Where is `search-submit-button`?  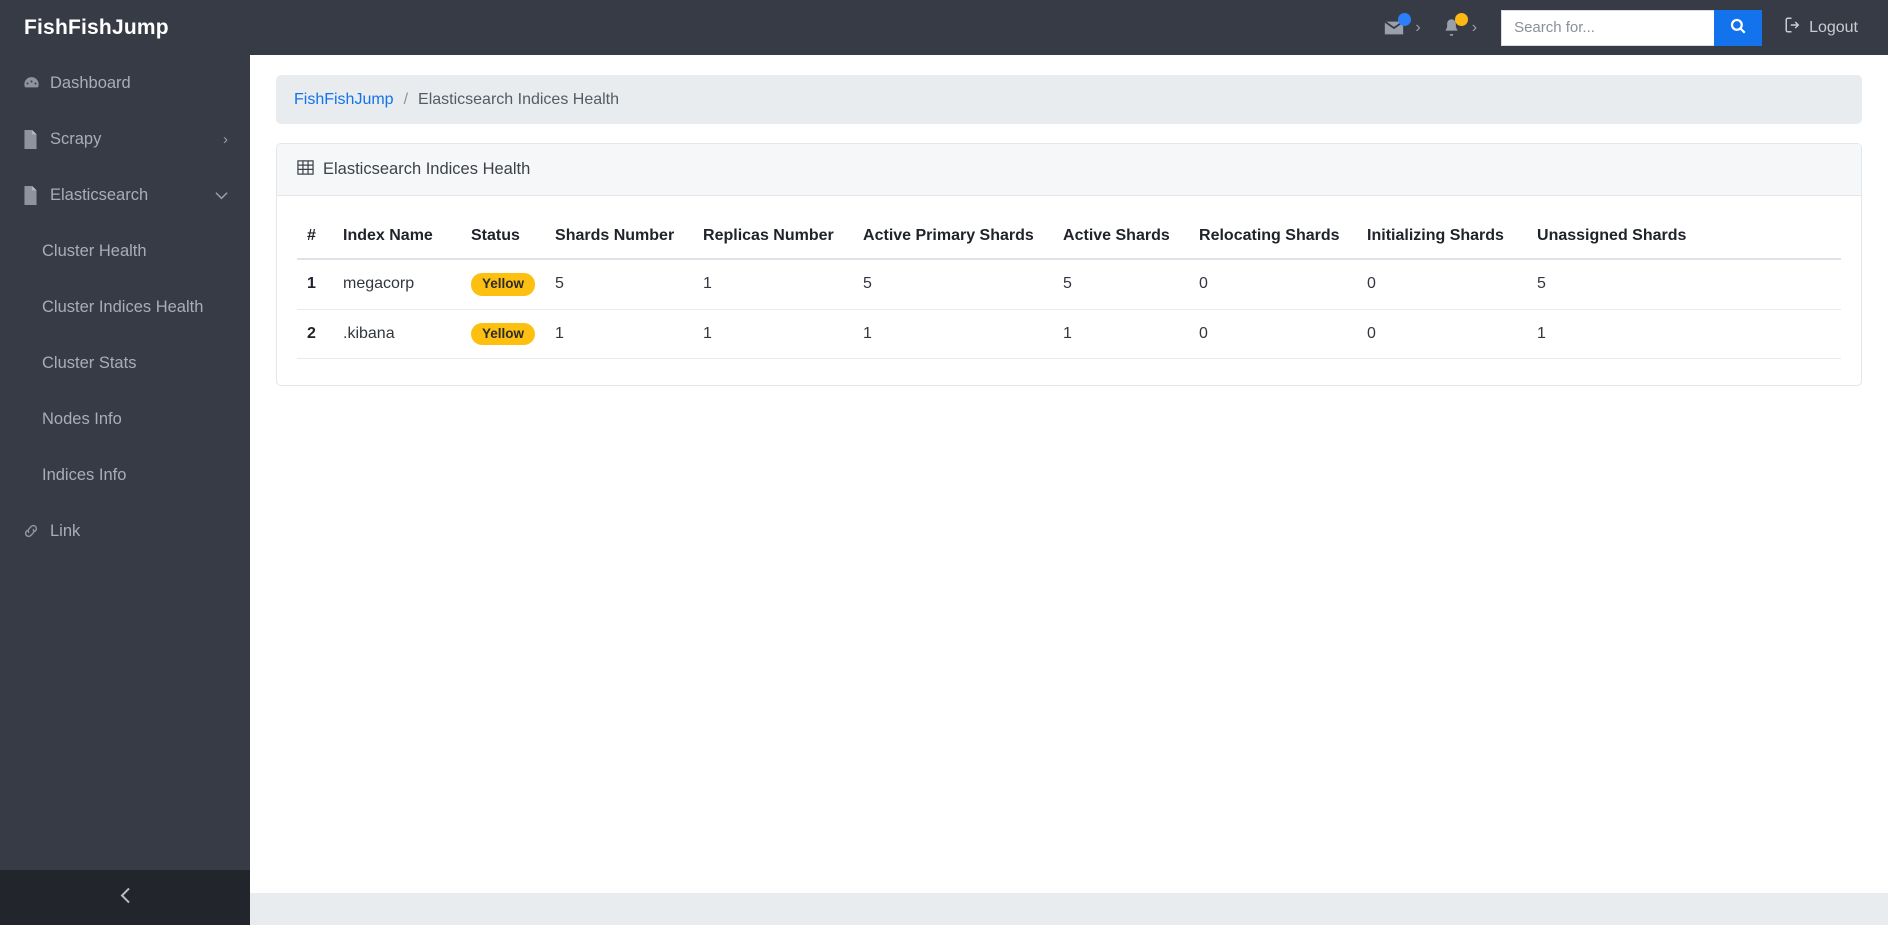 search-submit-button is located at coordinates (1738, 27).